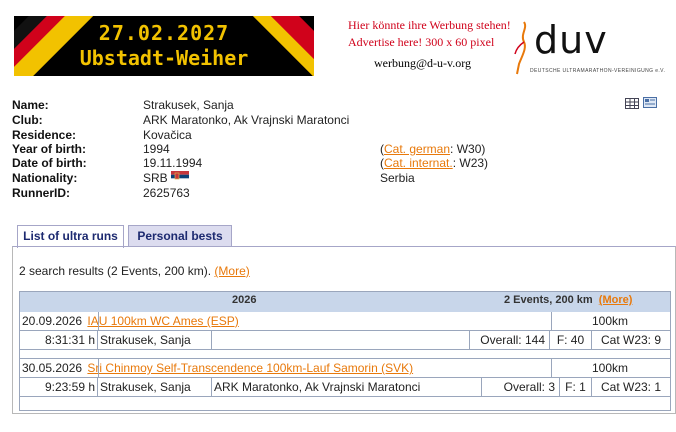  Describe the element at coordinates (244, 300) in the screenshot. I see `table-year: 2026` at that location.